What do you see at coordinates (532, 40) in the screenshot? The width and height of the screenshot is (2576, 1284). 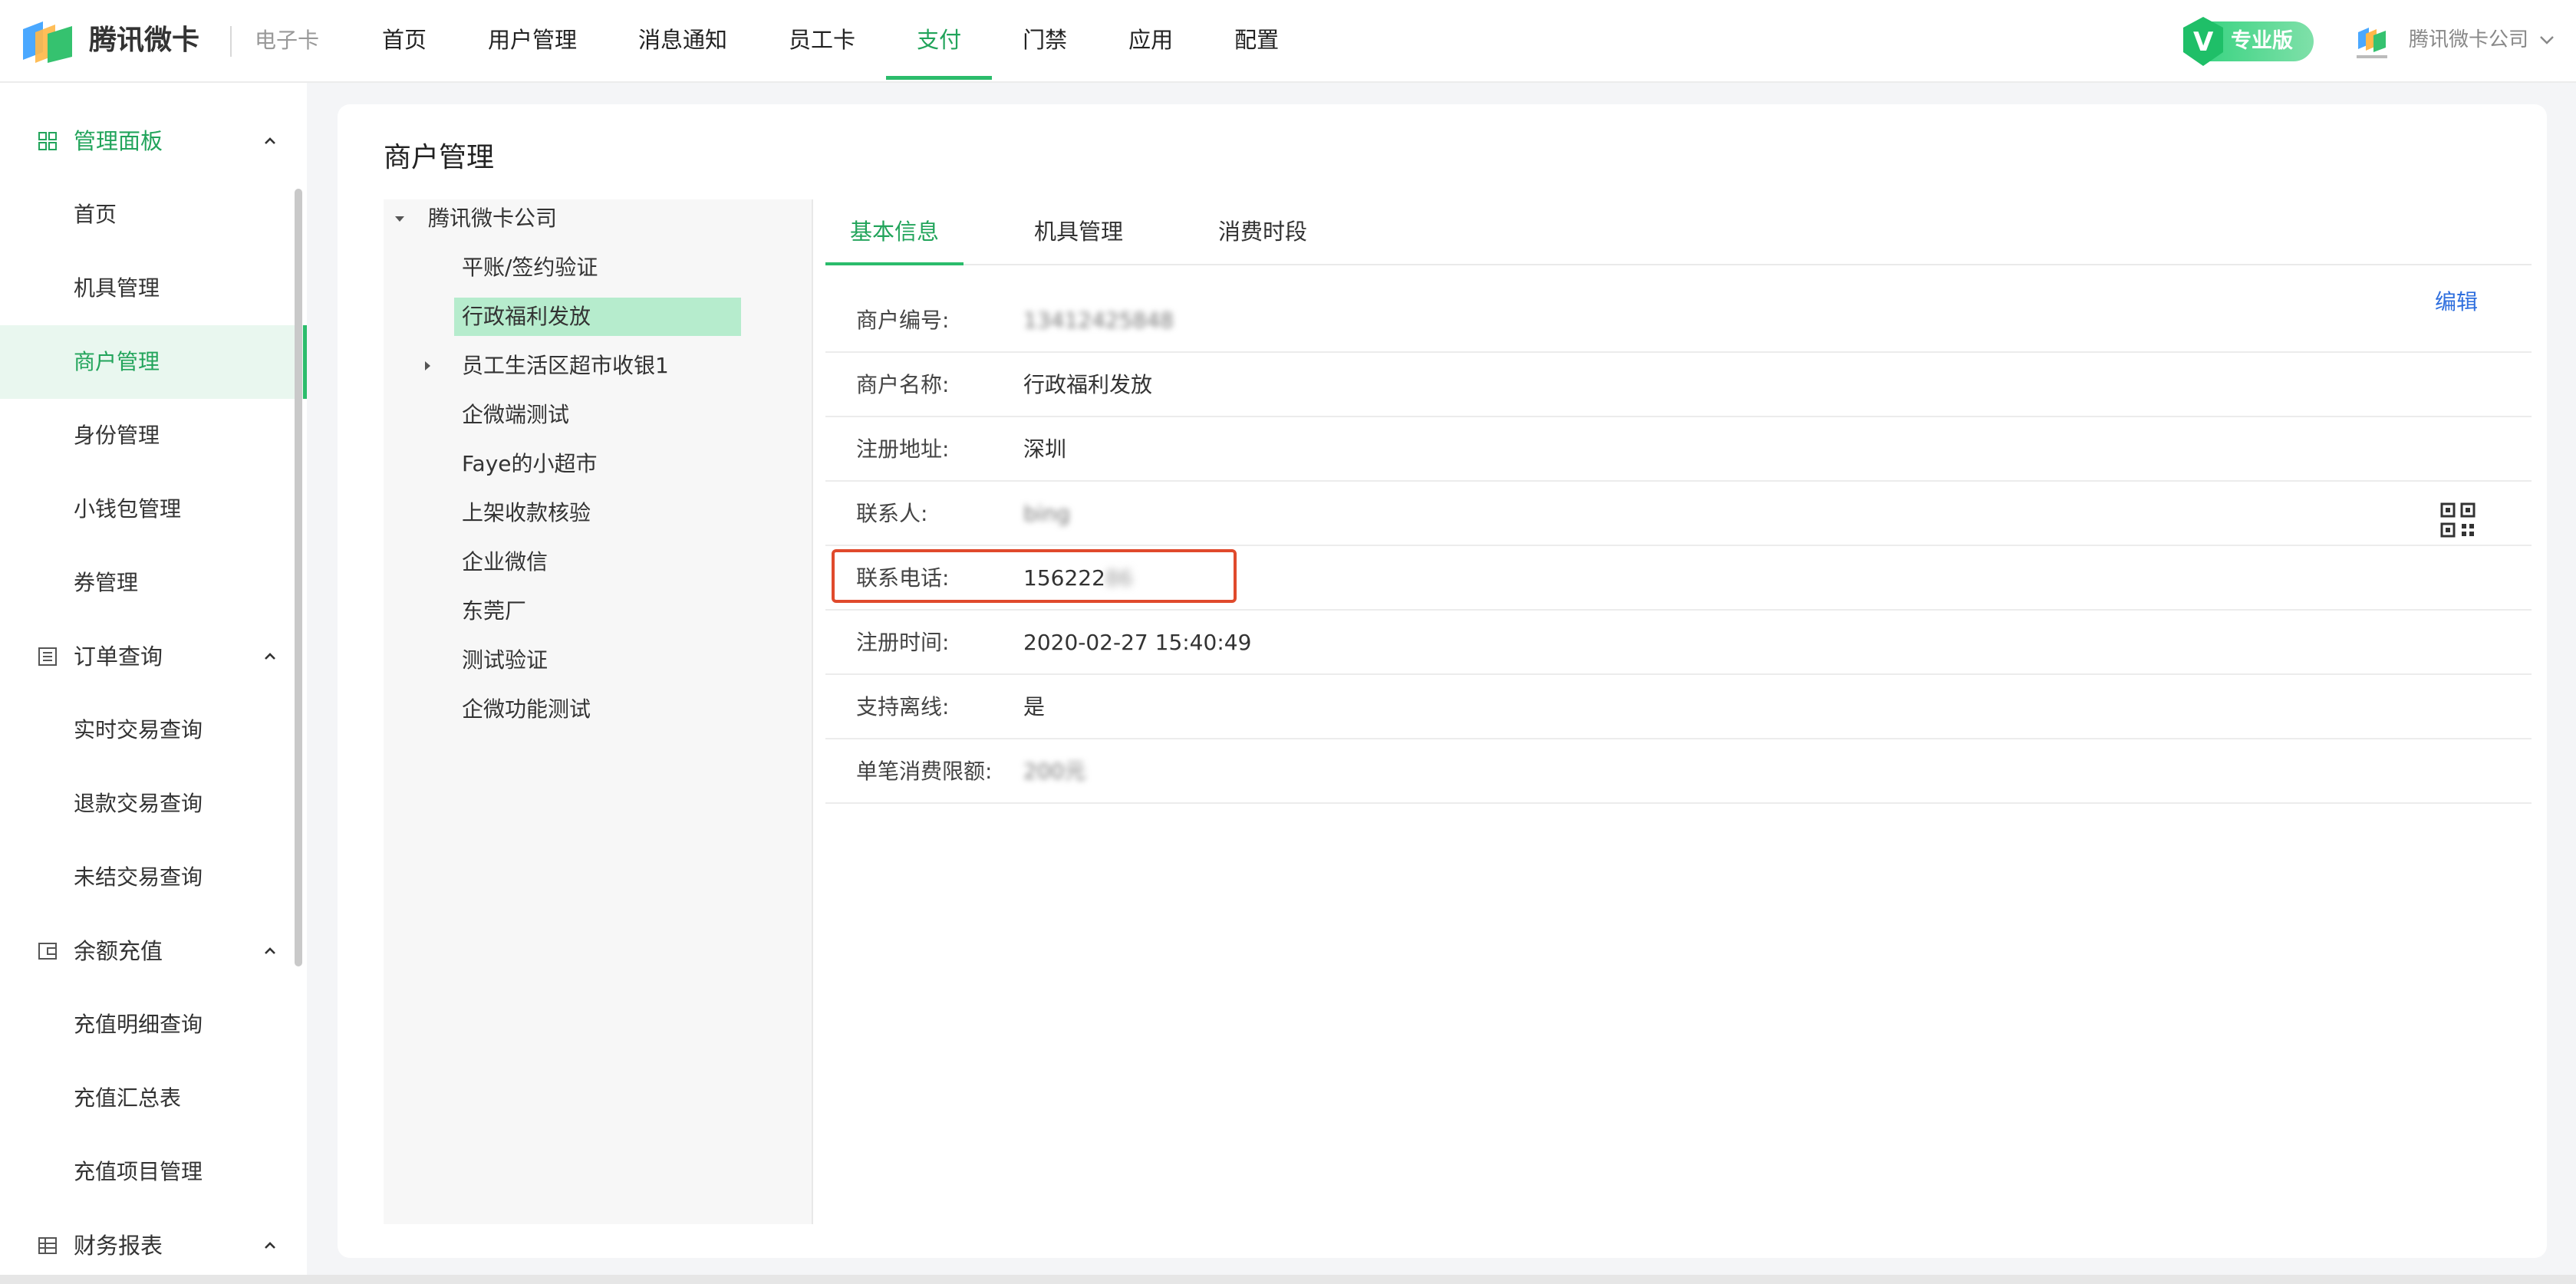 I see `nav-user-management: 用户管理` at bounding box center [532, 40].